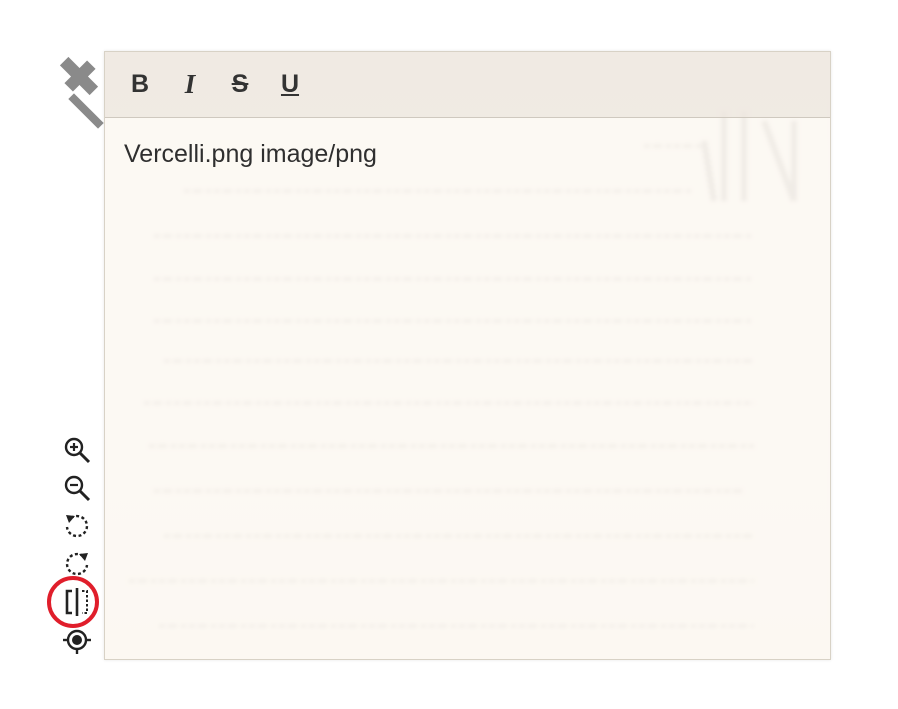  I want to click on format-toolbar: B I S U, so click(467, 85).